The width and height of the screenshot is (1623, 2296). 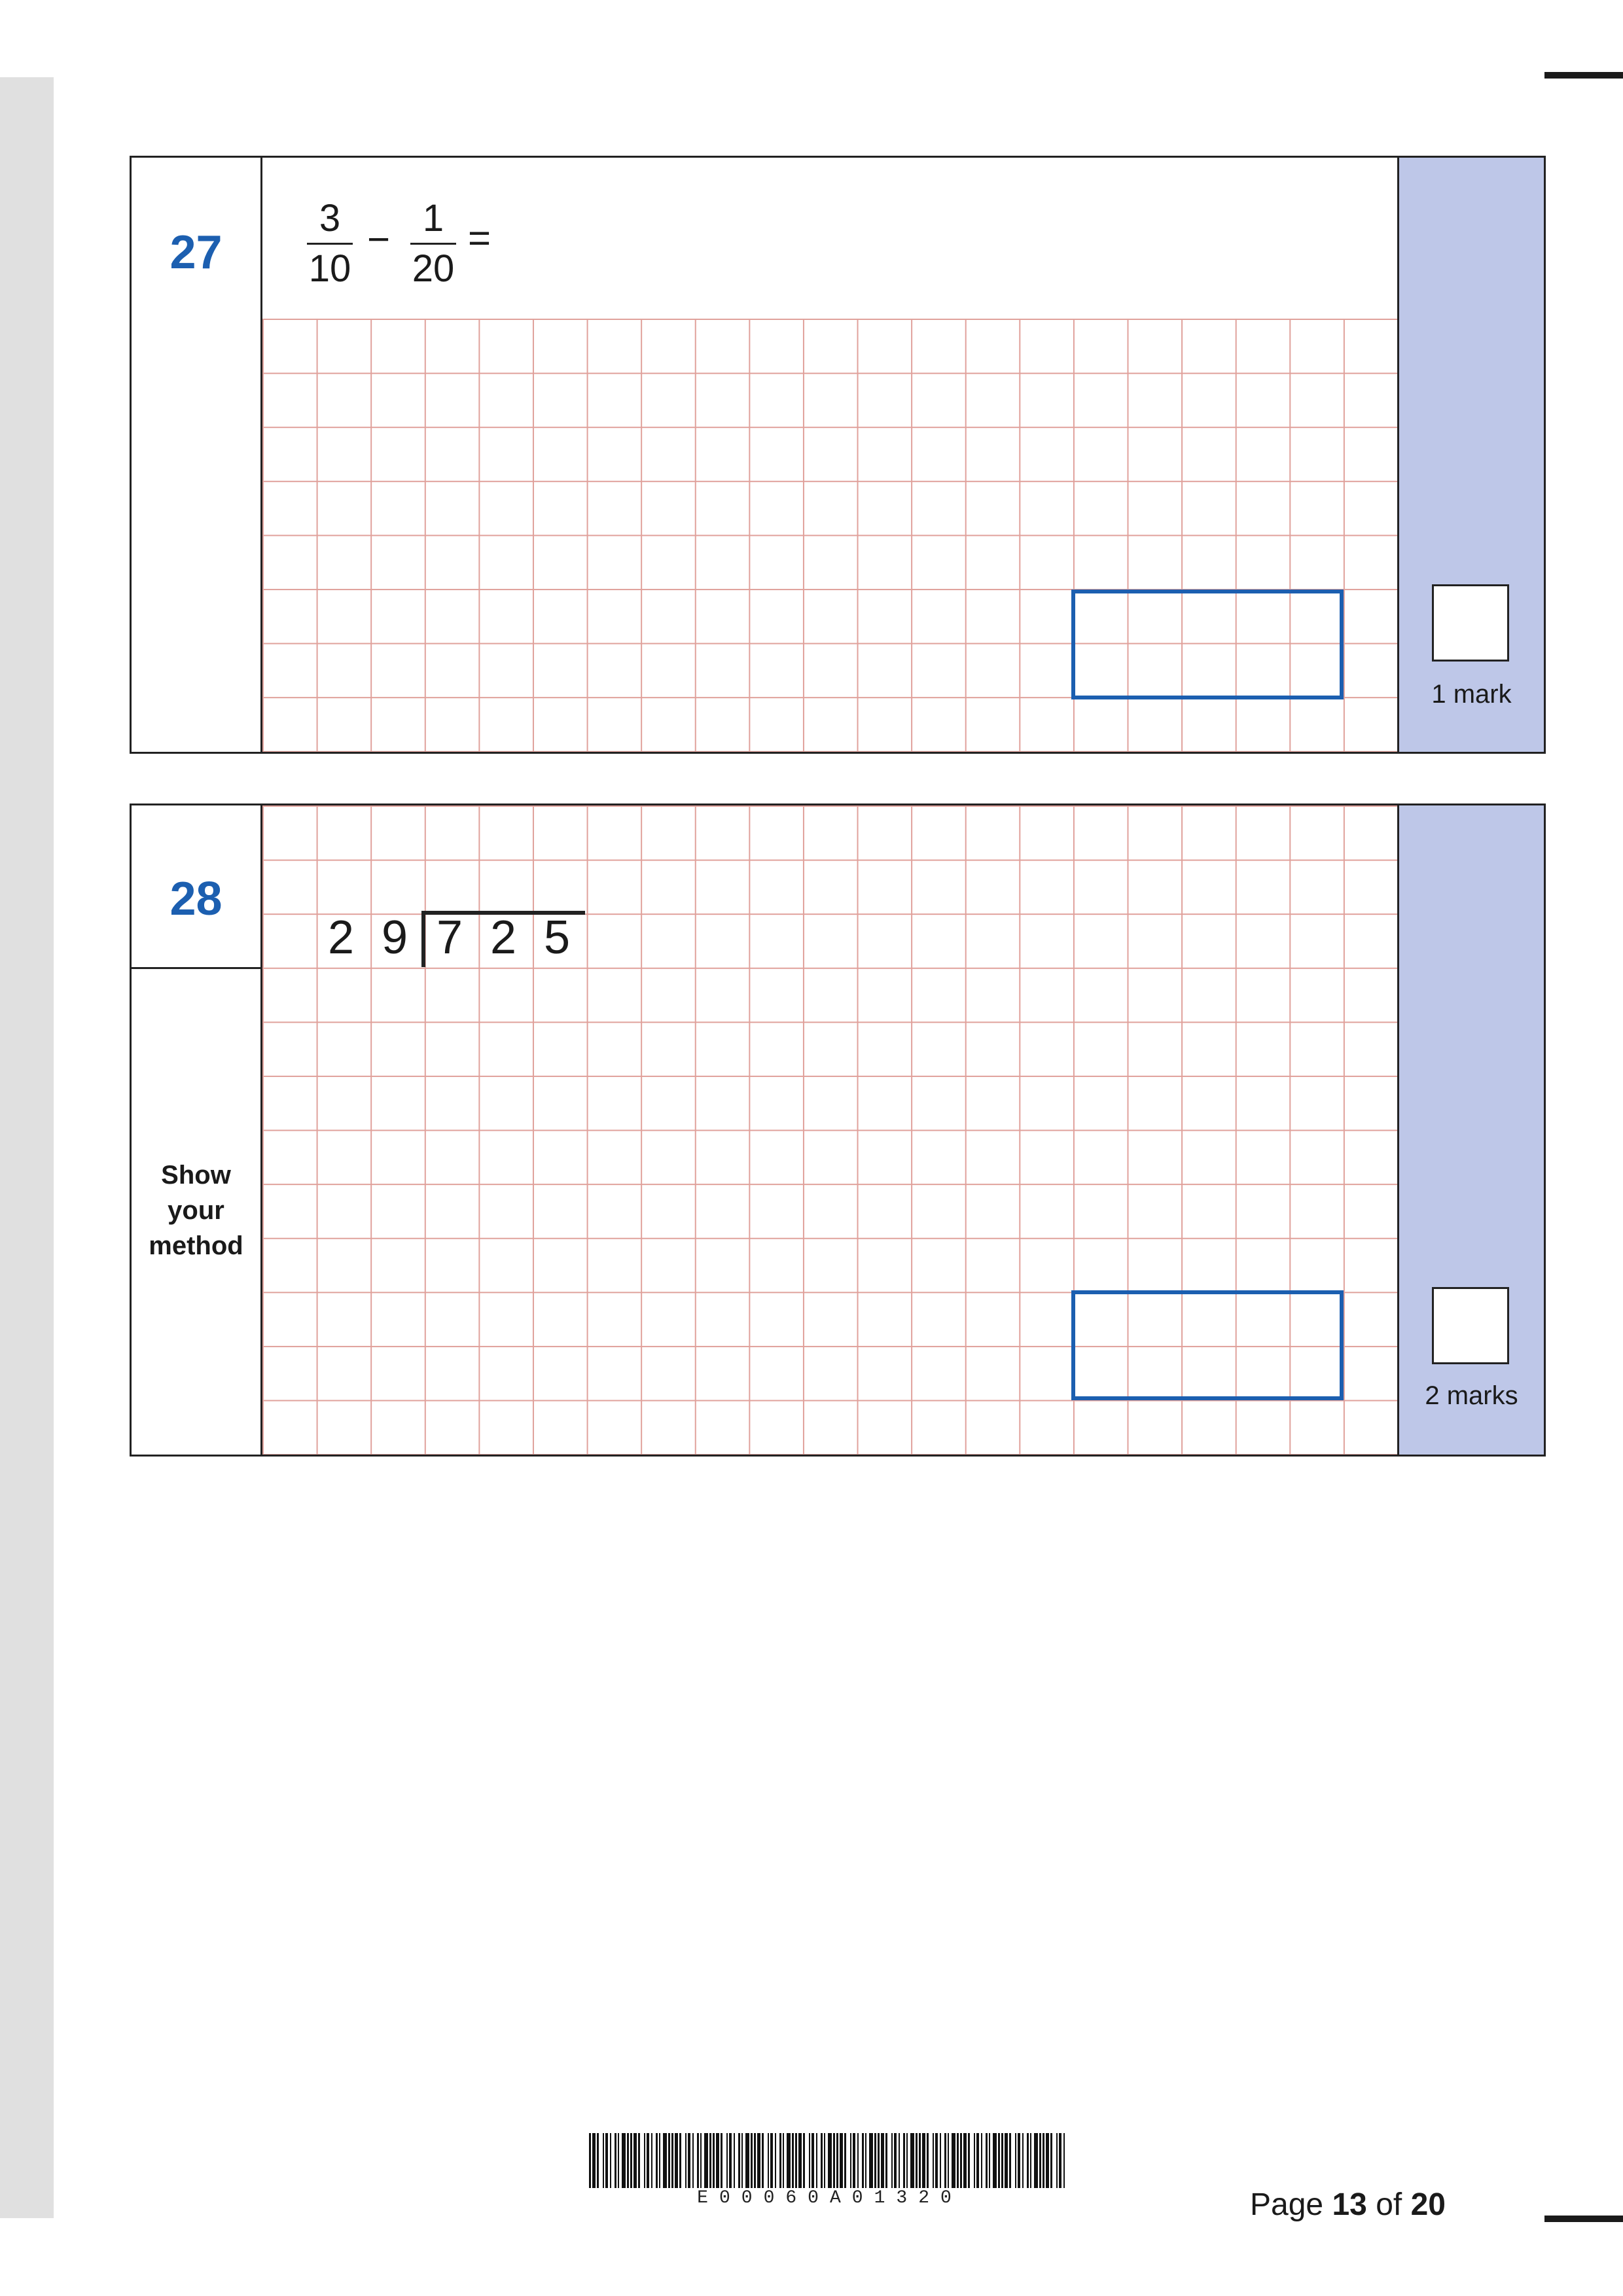 I want to click on fraction-1-20: 1 20, so click(x=433, y=244).